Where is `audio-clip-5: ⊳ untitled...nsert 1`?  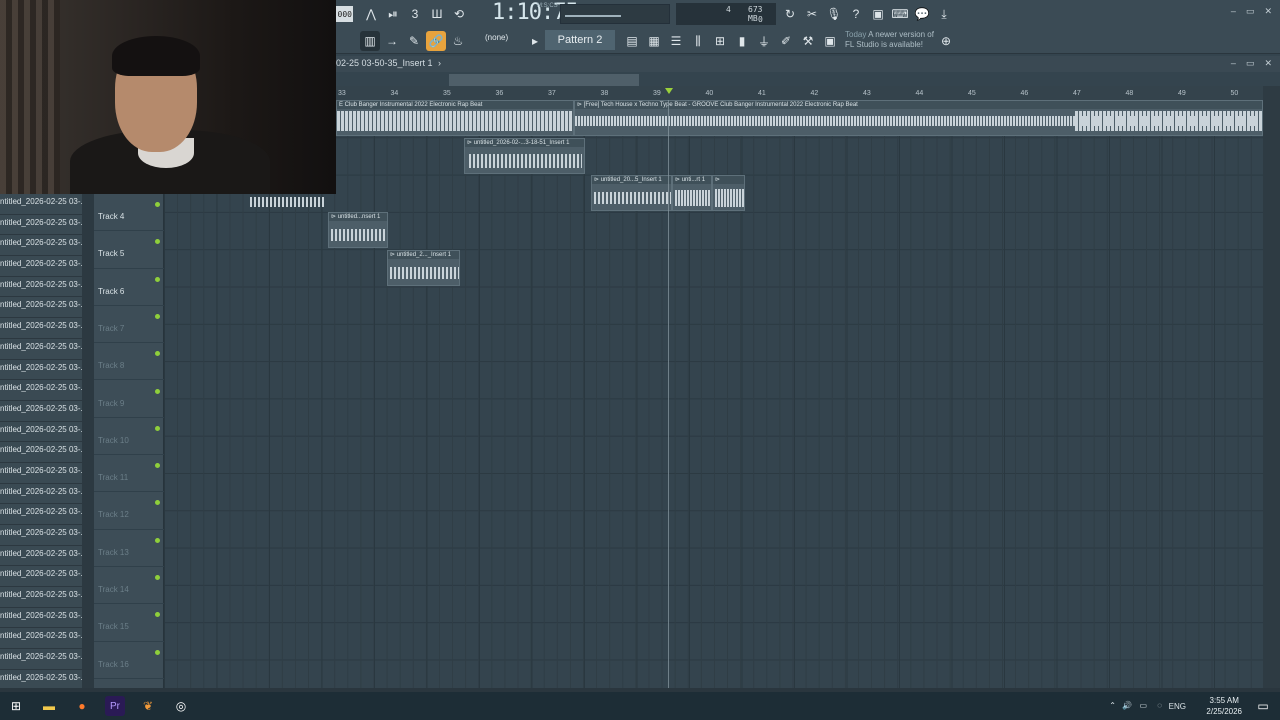 audio-clip-5: ⊳ untitled...nsert 1 is located at coordinates (358, 230).